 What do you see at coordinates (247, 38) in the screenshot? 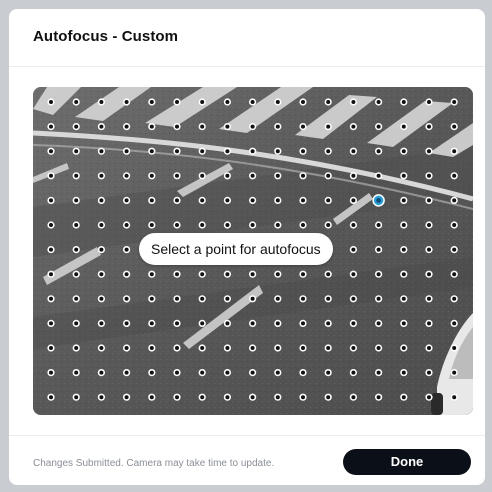
I see `dialog-header: Autofocus - Custom` at bounding box center [247, 38].